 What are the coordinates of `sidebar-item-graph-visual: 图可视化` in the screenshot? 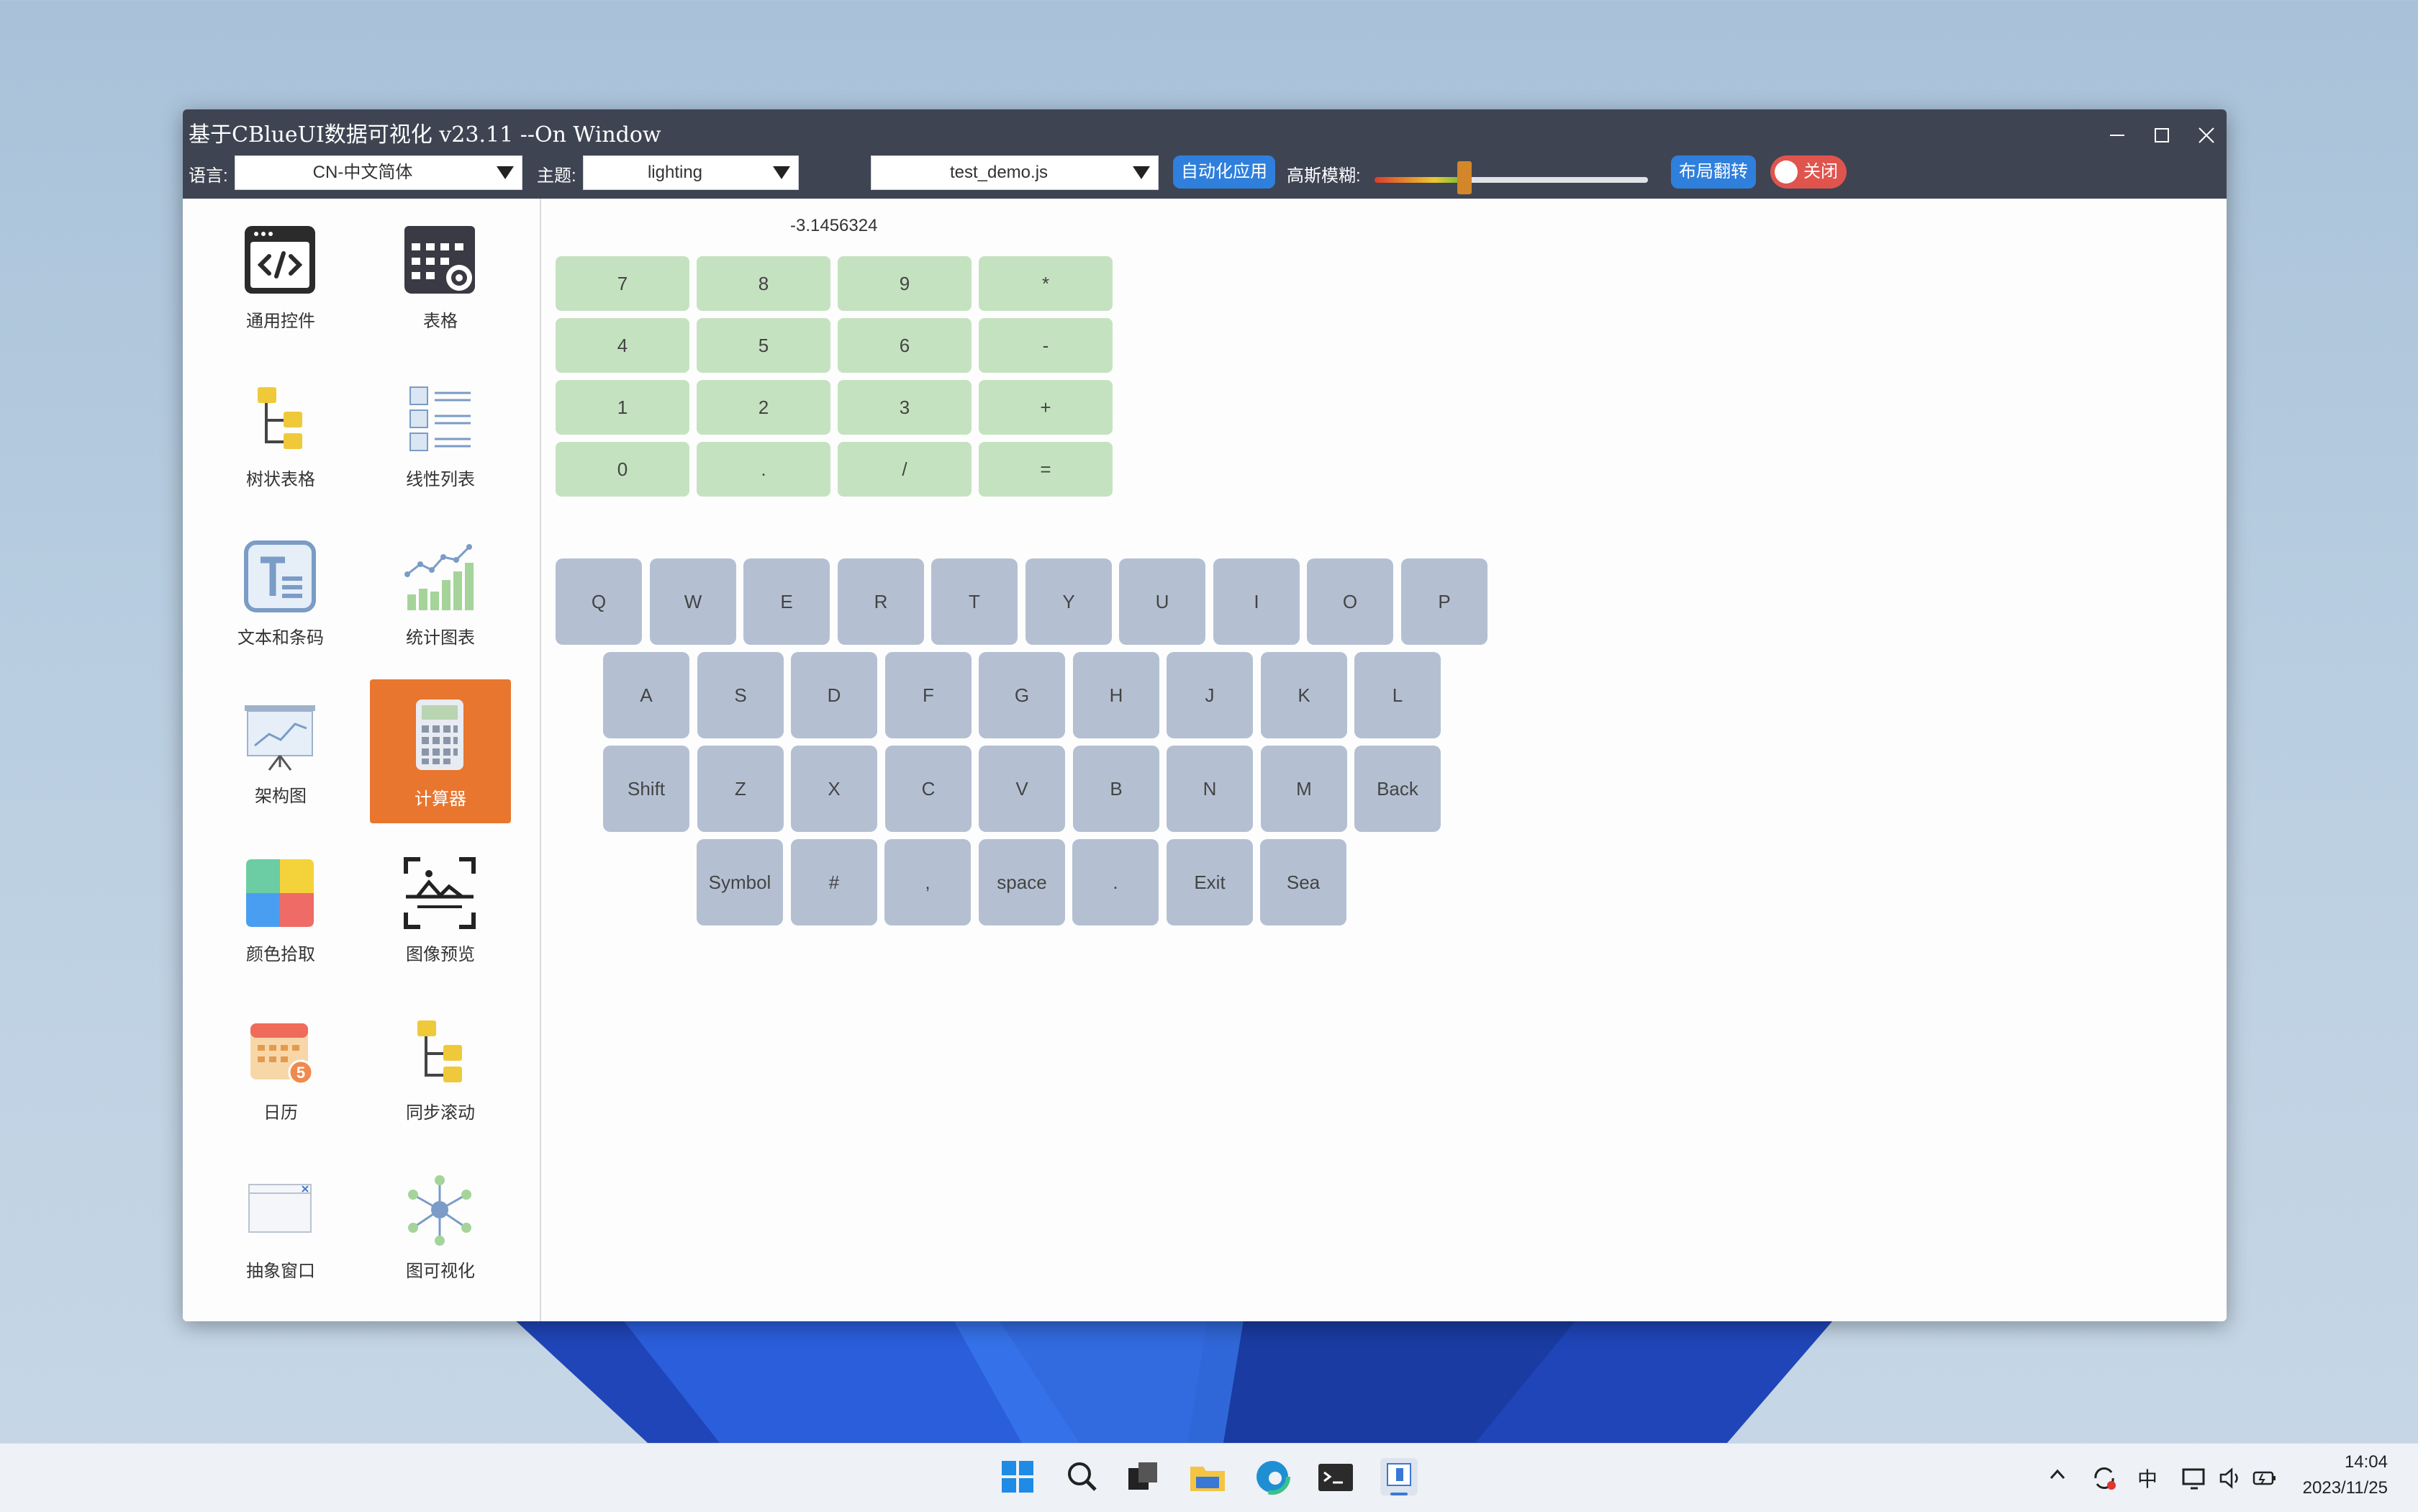 It's located at (440, 1230).